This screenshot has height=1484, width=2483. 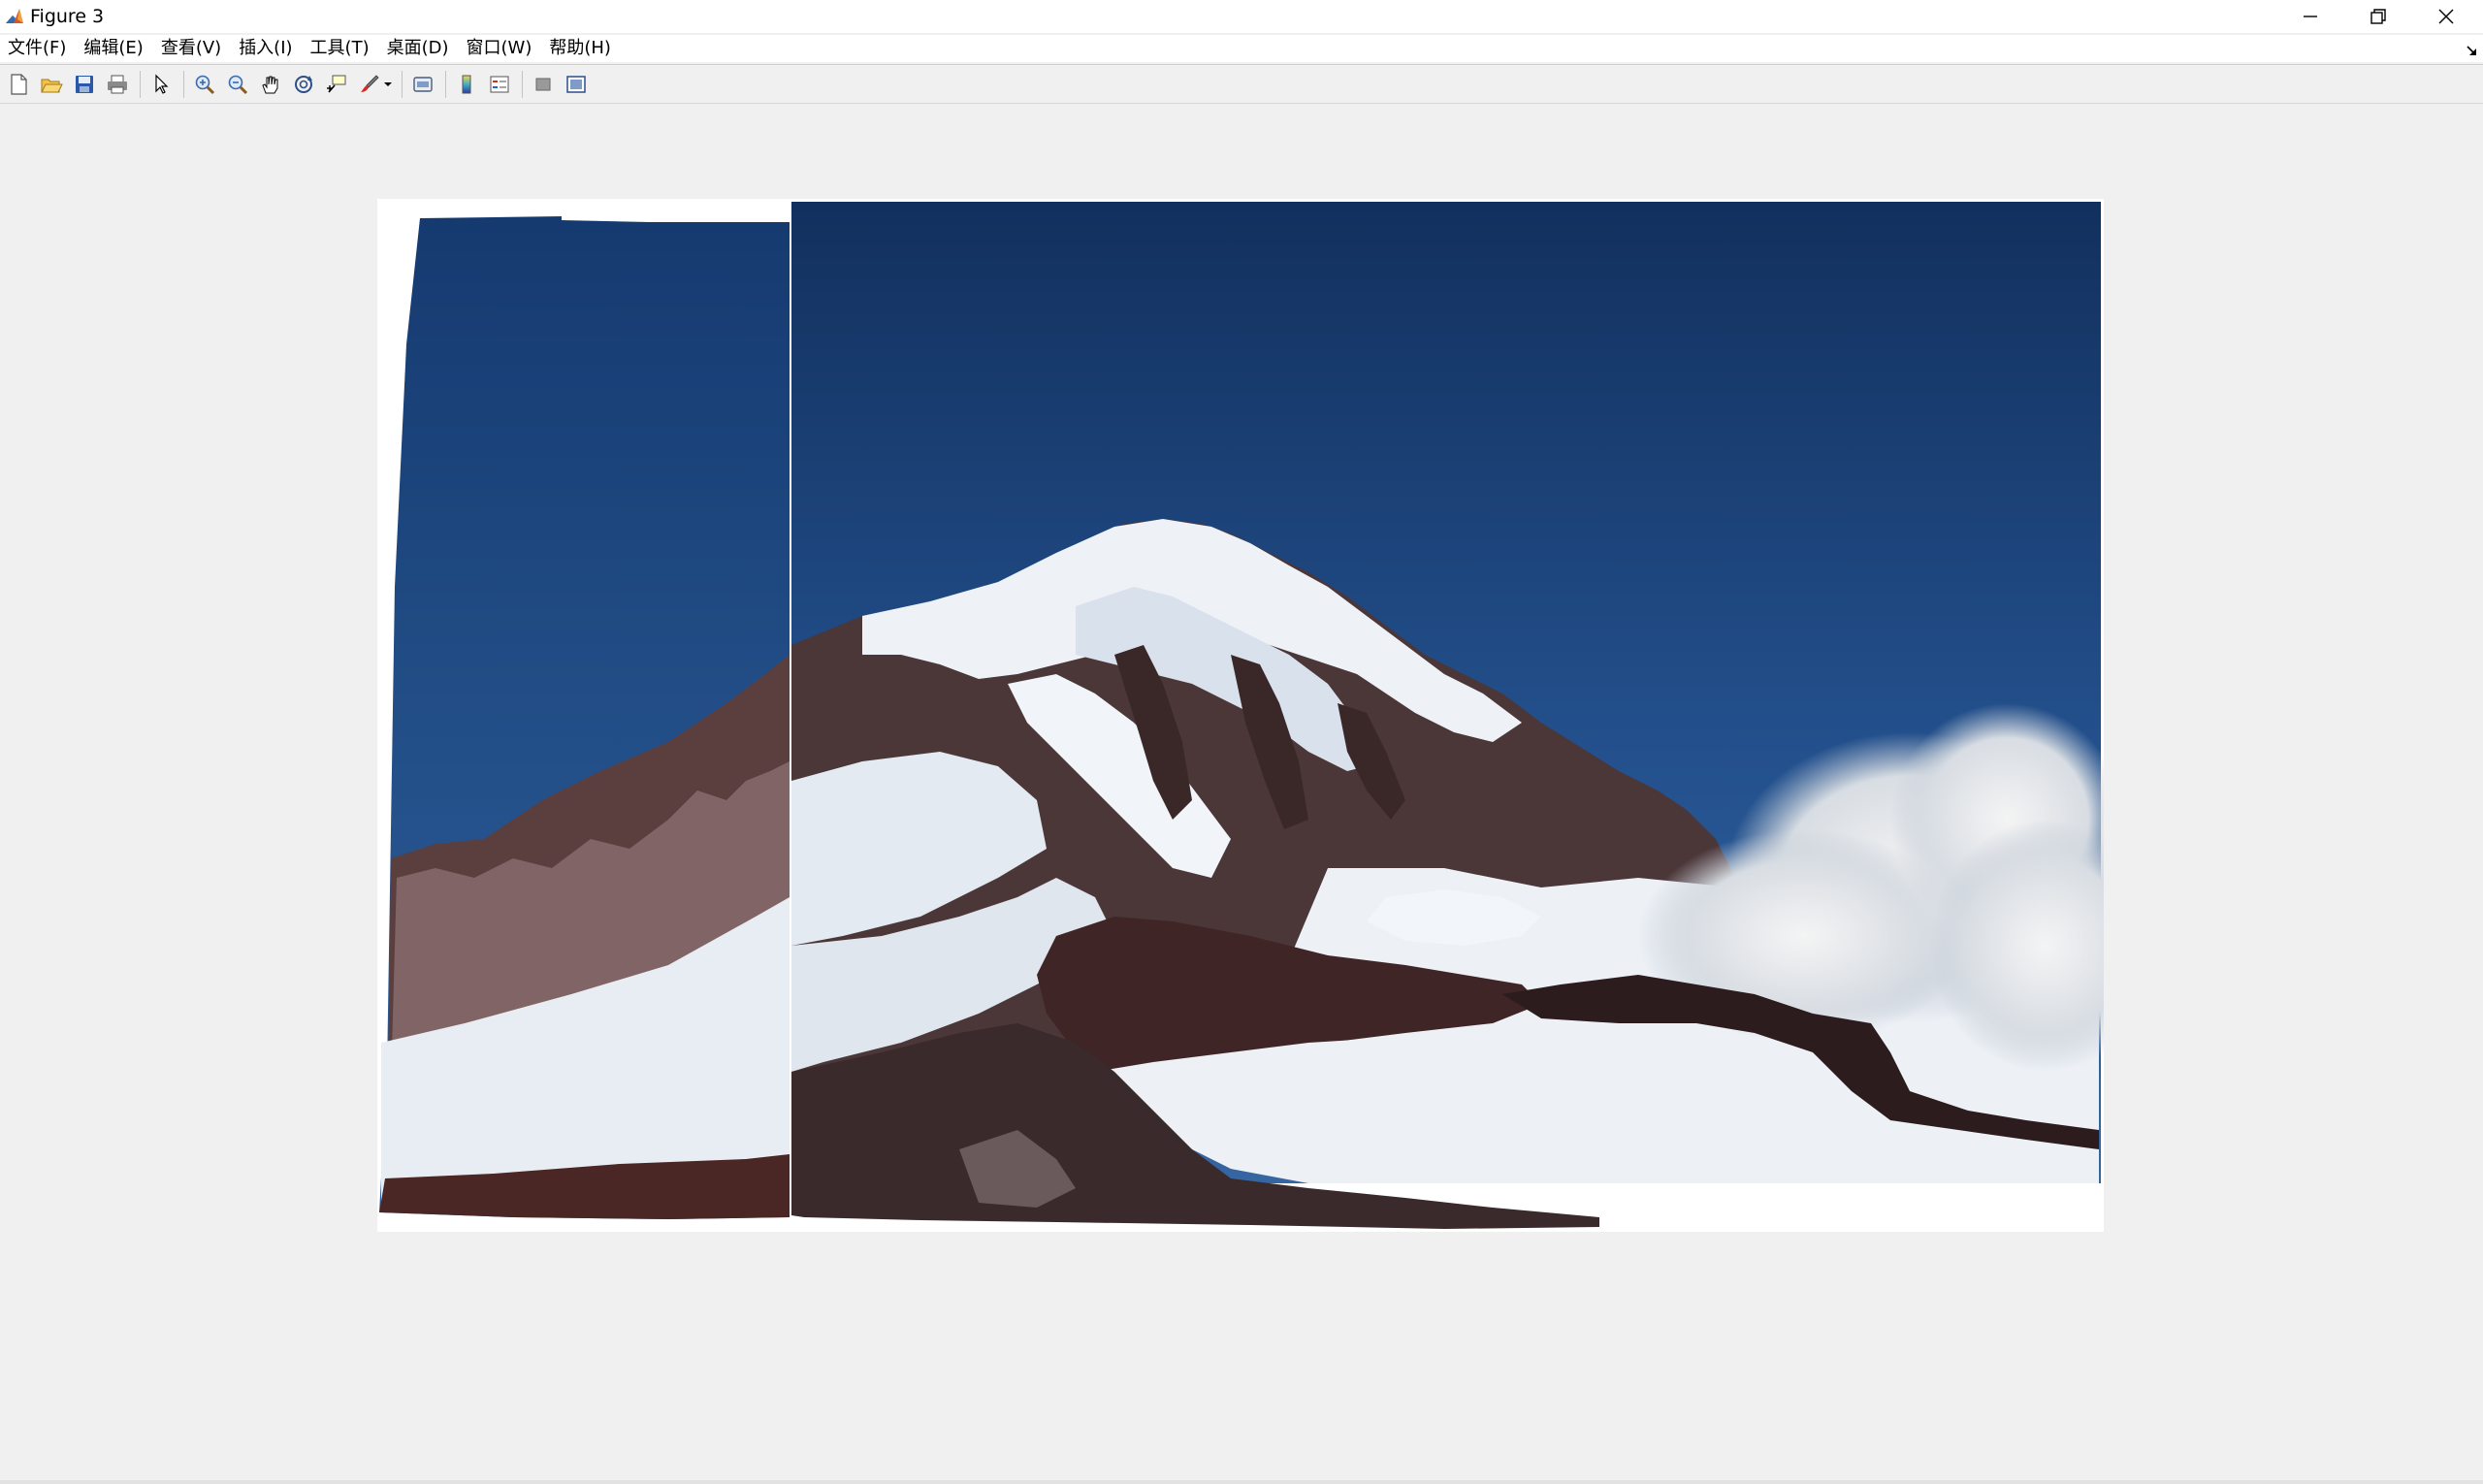 I want to click on menu-insert: 插入(I), so click(x=266, y=49).